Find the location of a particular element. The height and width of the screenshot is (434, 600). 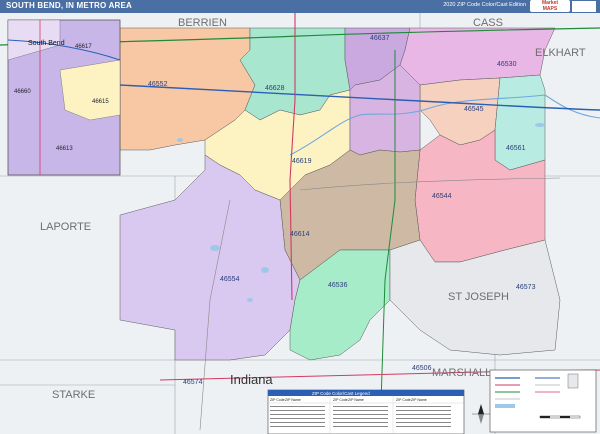

zip-label-46628: 46628 is located at coordinates (275, 88).